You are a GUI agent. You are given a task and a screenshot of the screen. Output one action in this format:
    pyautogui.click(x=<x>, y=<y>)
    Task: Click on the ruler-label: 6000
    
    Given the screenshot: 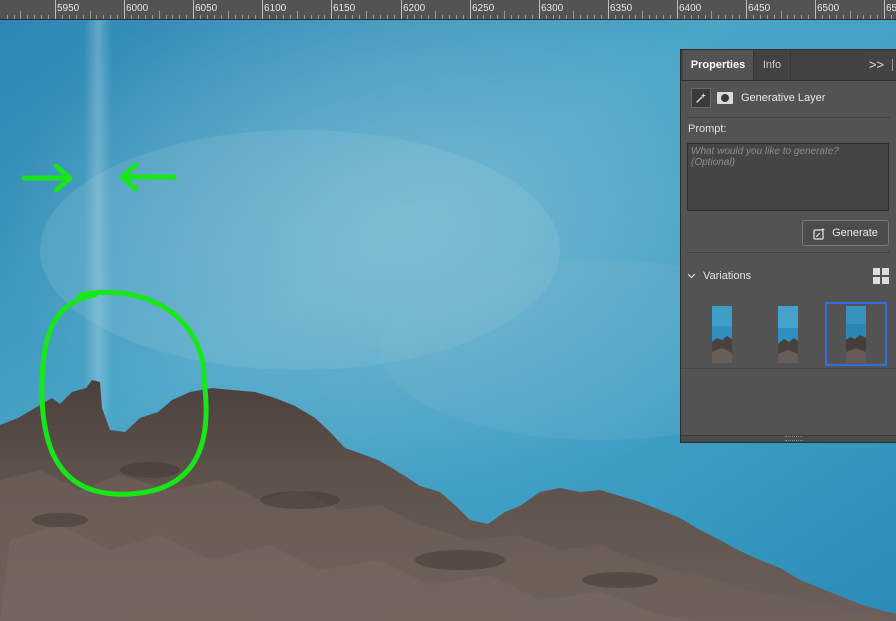 What is the action you would take?
    pyautogui.click(x=137, y=8)
    